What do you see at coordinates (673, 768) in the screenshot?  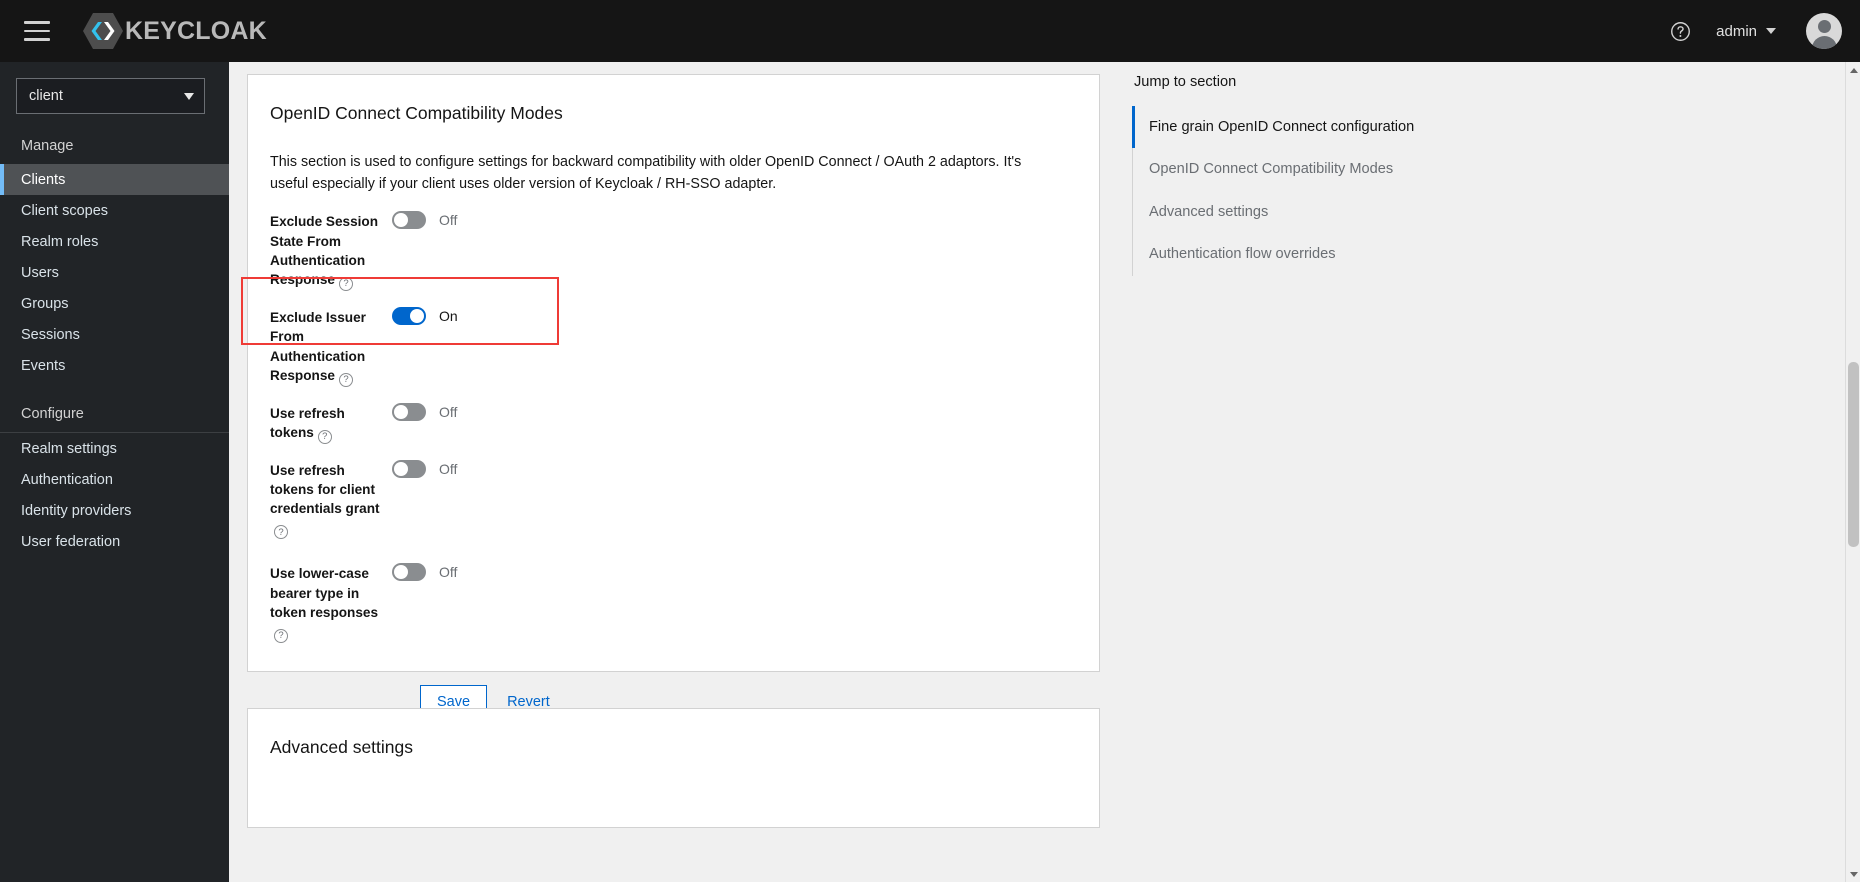 I see `advanced-settings-card: Advanced settings` at bounding box center [673, 768].